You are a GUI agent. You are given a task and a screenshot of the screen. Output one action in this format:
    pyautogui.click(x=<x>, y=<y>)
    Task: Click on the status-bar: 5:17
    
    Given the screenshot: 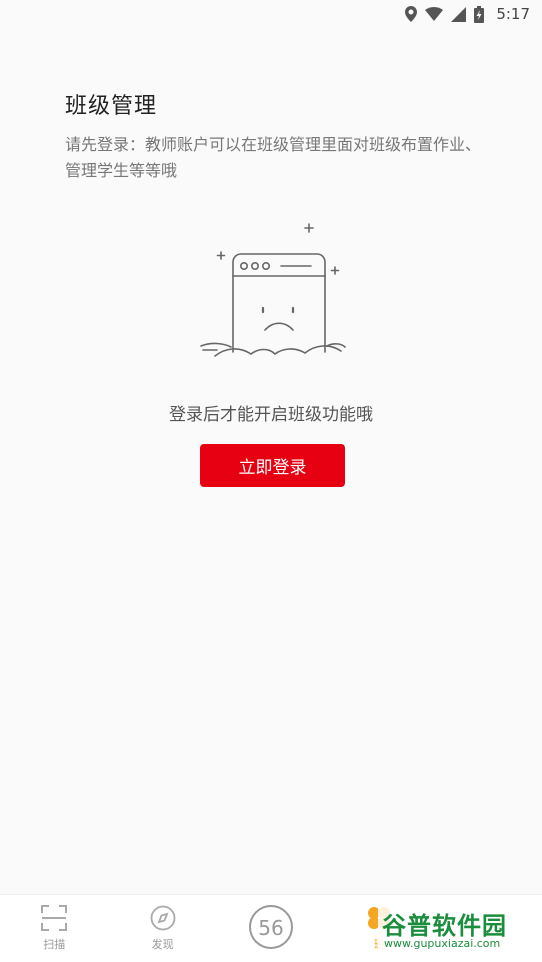 What is the action you would take?
    pyautogui.click(x=271, y=14)
    